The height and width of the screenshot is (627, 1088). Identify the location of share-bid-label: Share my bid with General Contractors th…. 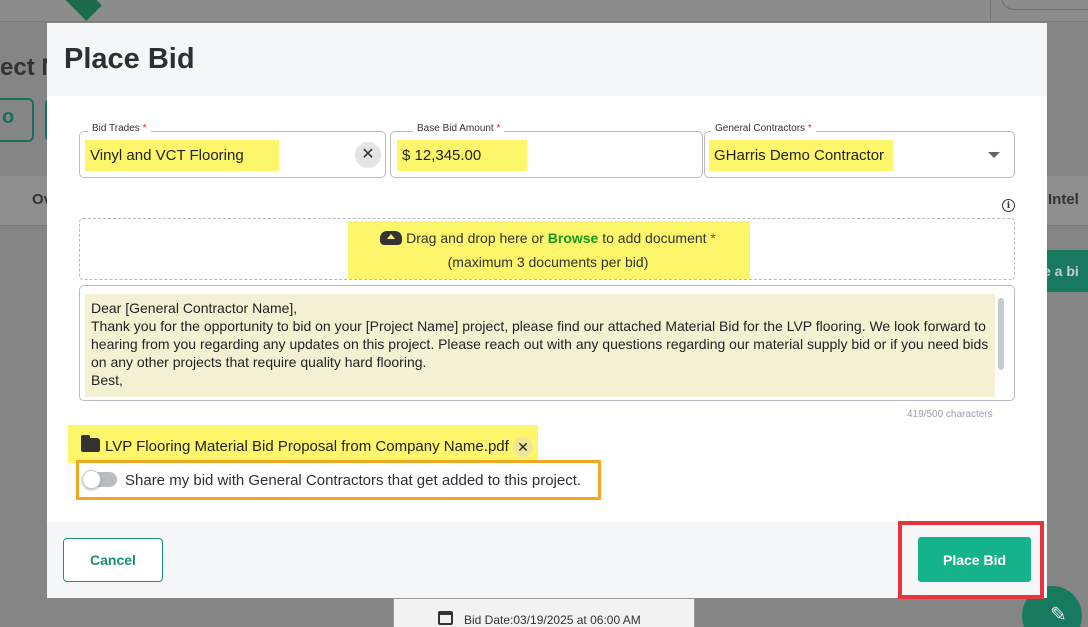
(353, 480).